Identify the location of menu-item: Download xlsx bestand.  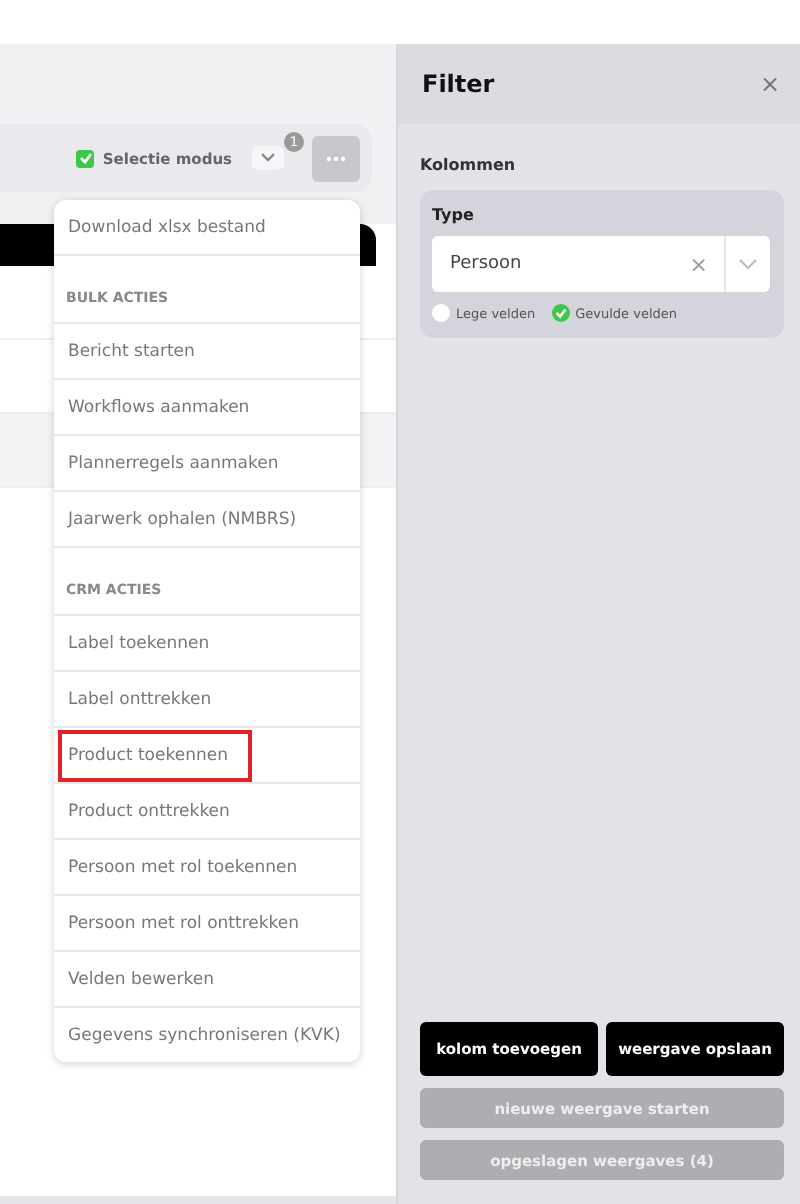
(207, 228).